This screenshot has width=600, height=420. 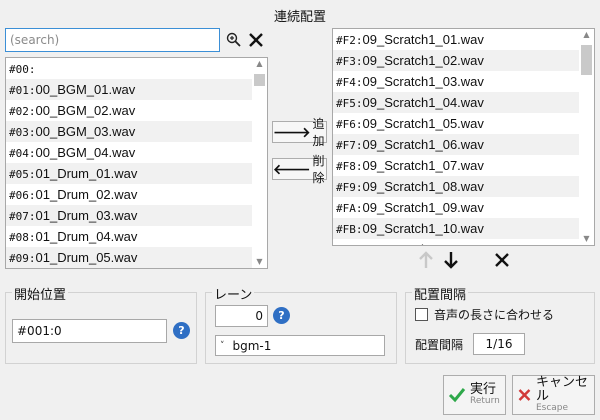 I want to click on lane-number-field: 0, so click(x=241, y=316).